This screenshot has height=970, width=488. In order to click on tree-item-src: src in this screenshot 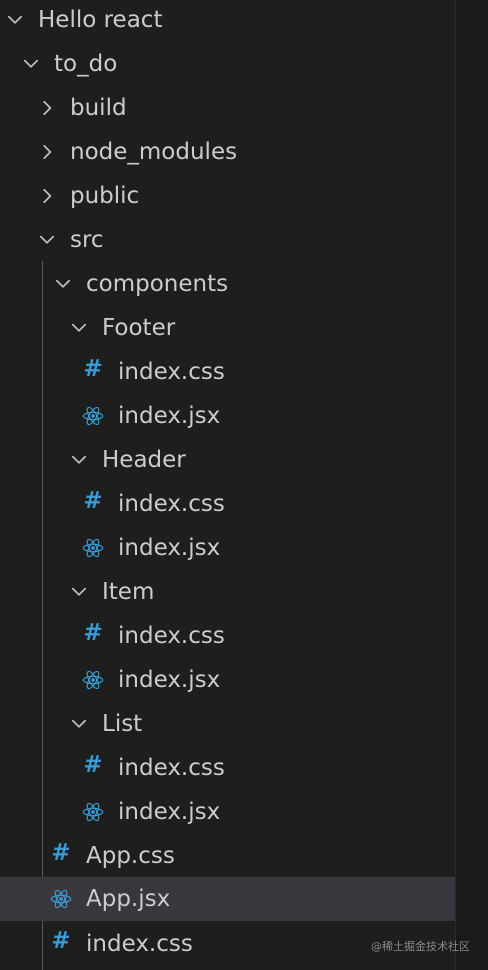, I will do `click(227, 240)`.